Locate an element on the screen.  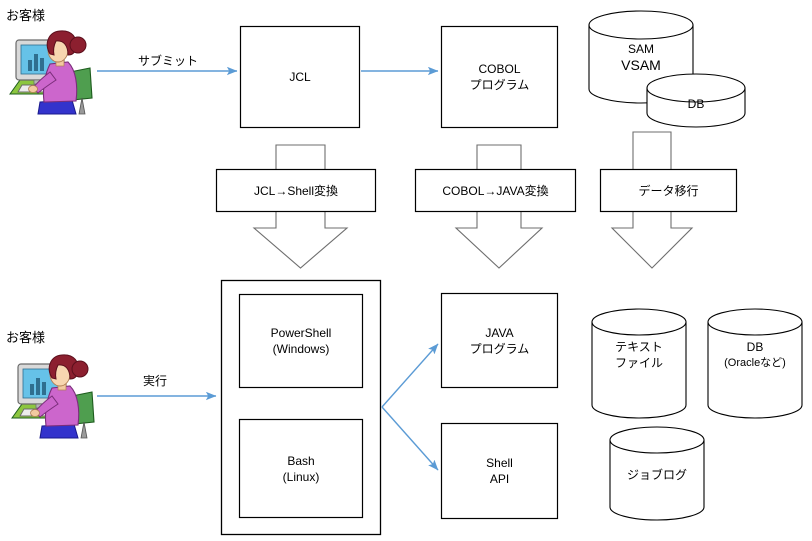
customer-top-label-text: お客様 is located at coordinates (26, 15).